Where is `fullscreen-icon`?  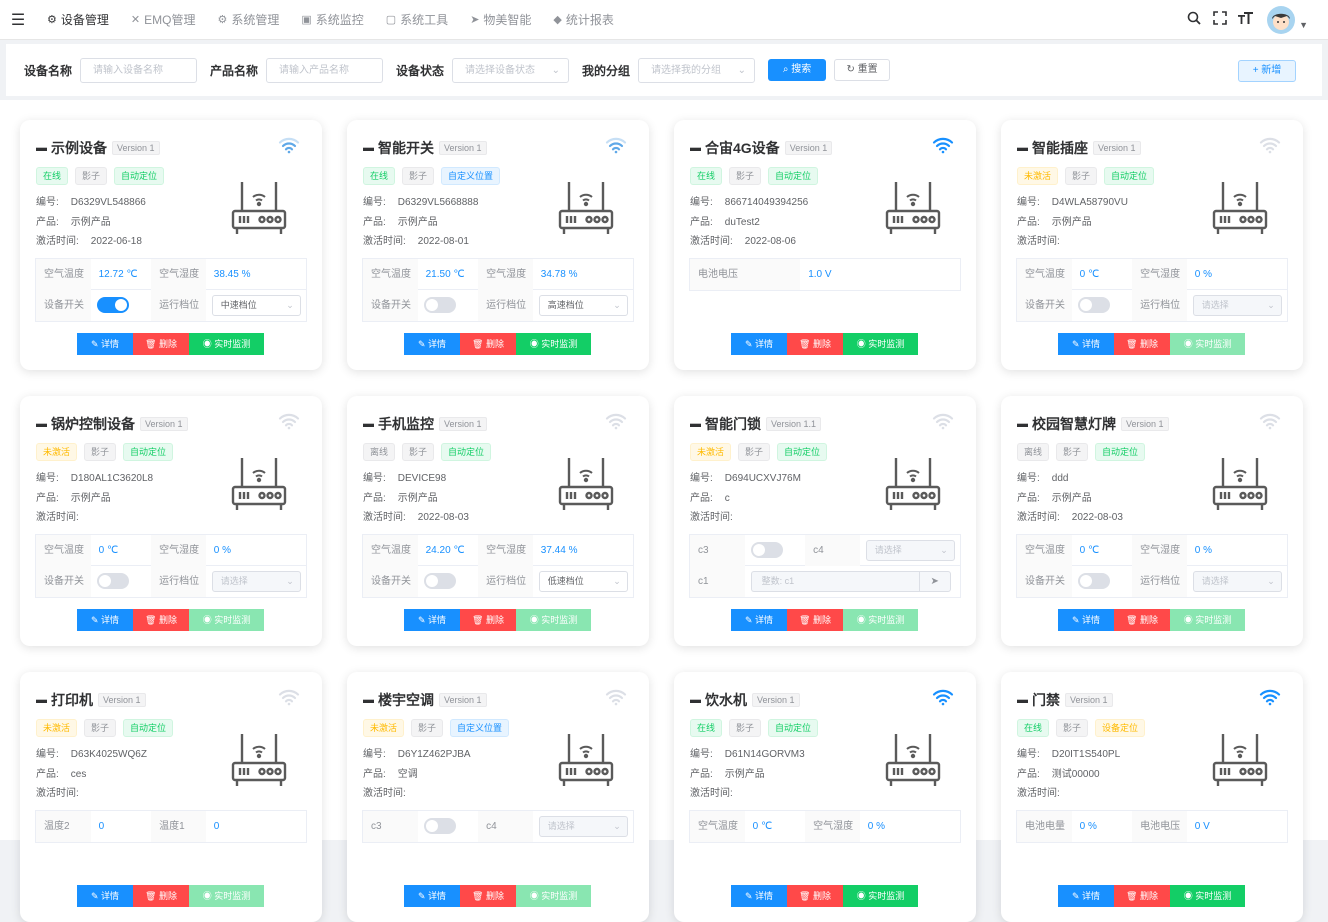 fullscreen-icon is located at coordinates (1220, 20).